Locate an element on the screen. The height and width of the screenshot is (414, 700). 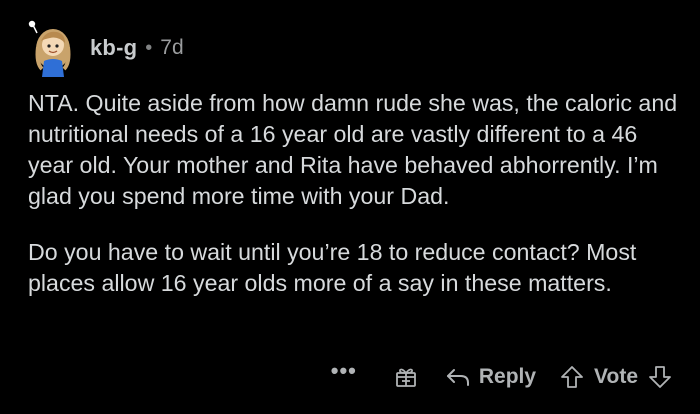
avatar is located at coordinates (51, 48).